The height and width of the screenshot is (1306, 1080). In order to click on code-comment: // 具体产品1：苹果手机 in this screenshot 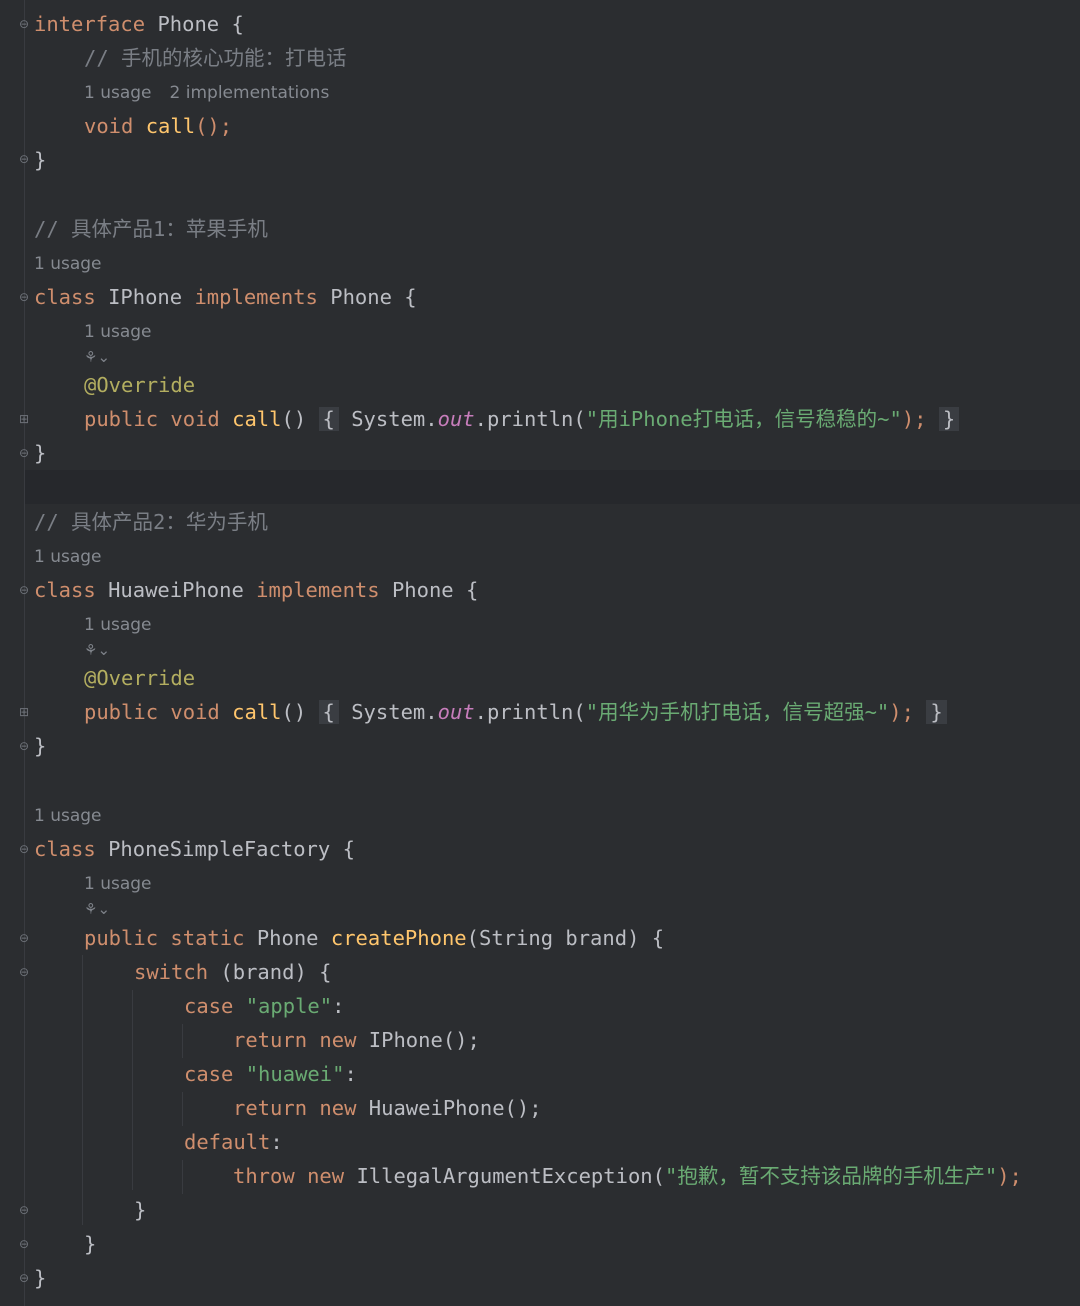, I will do `click(151, 229)`.